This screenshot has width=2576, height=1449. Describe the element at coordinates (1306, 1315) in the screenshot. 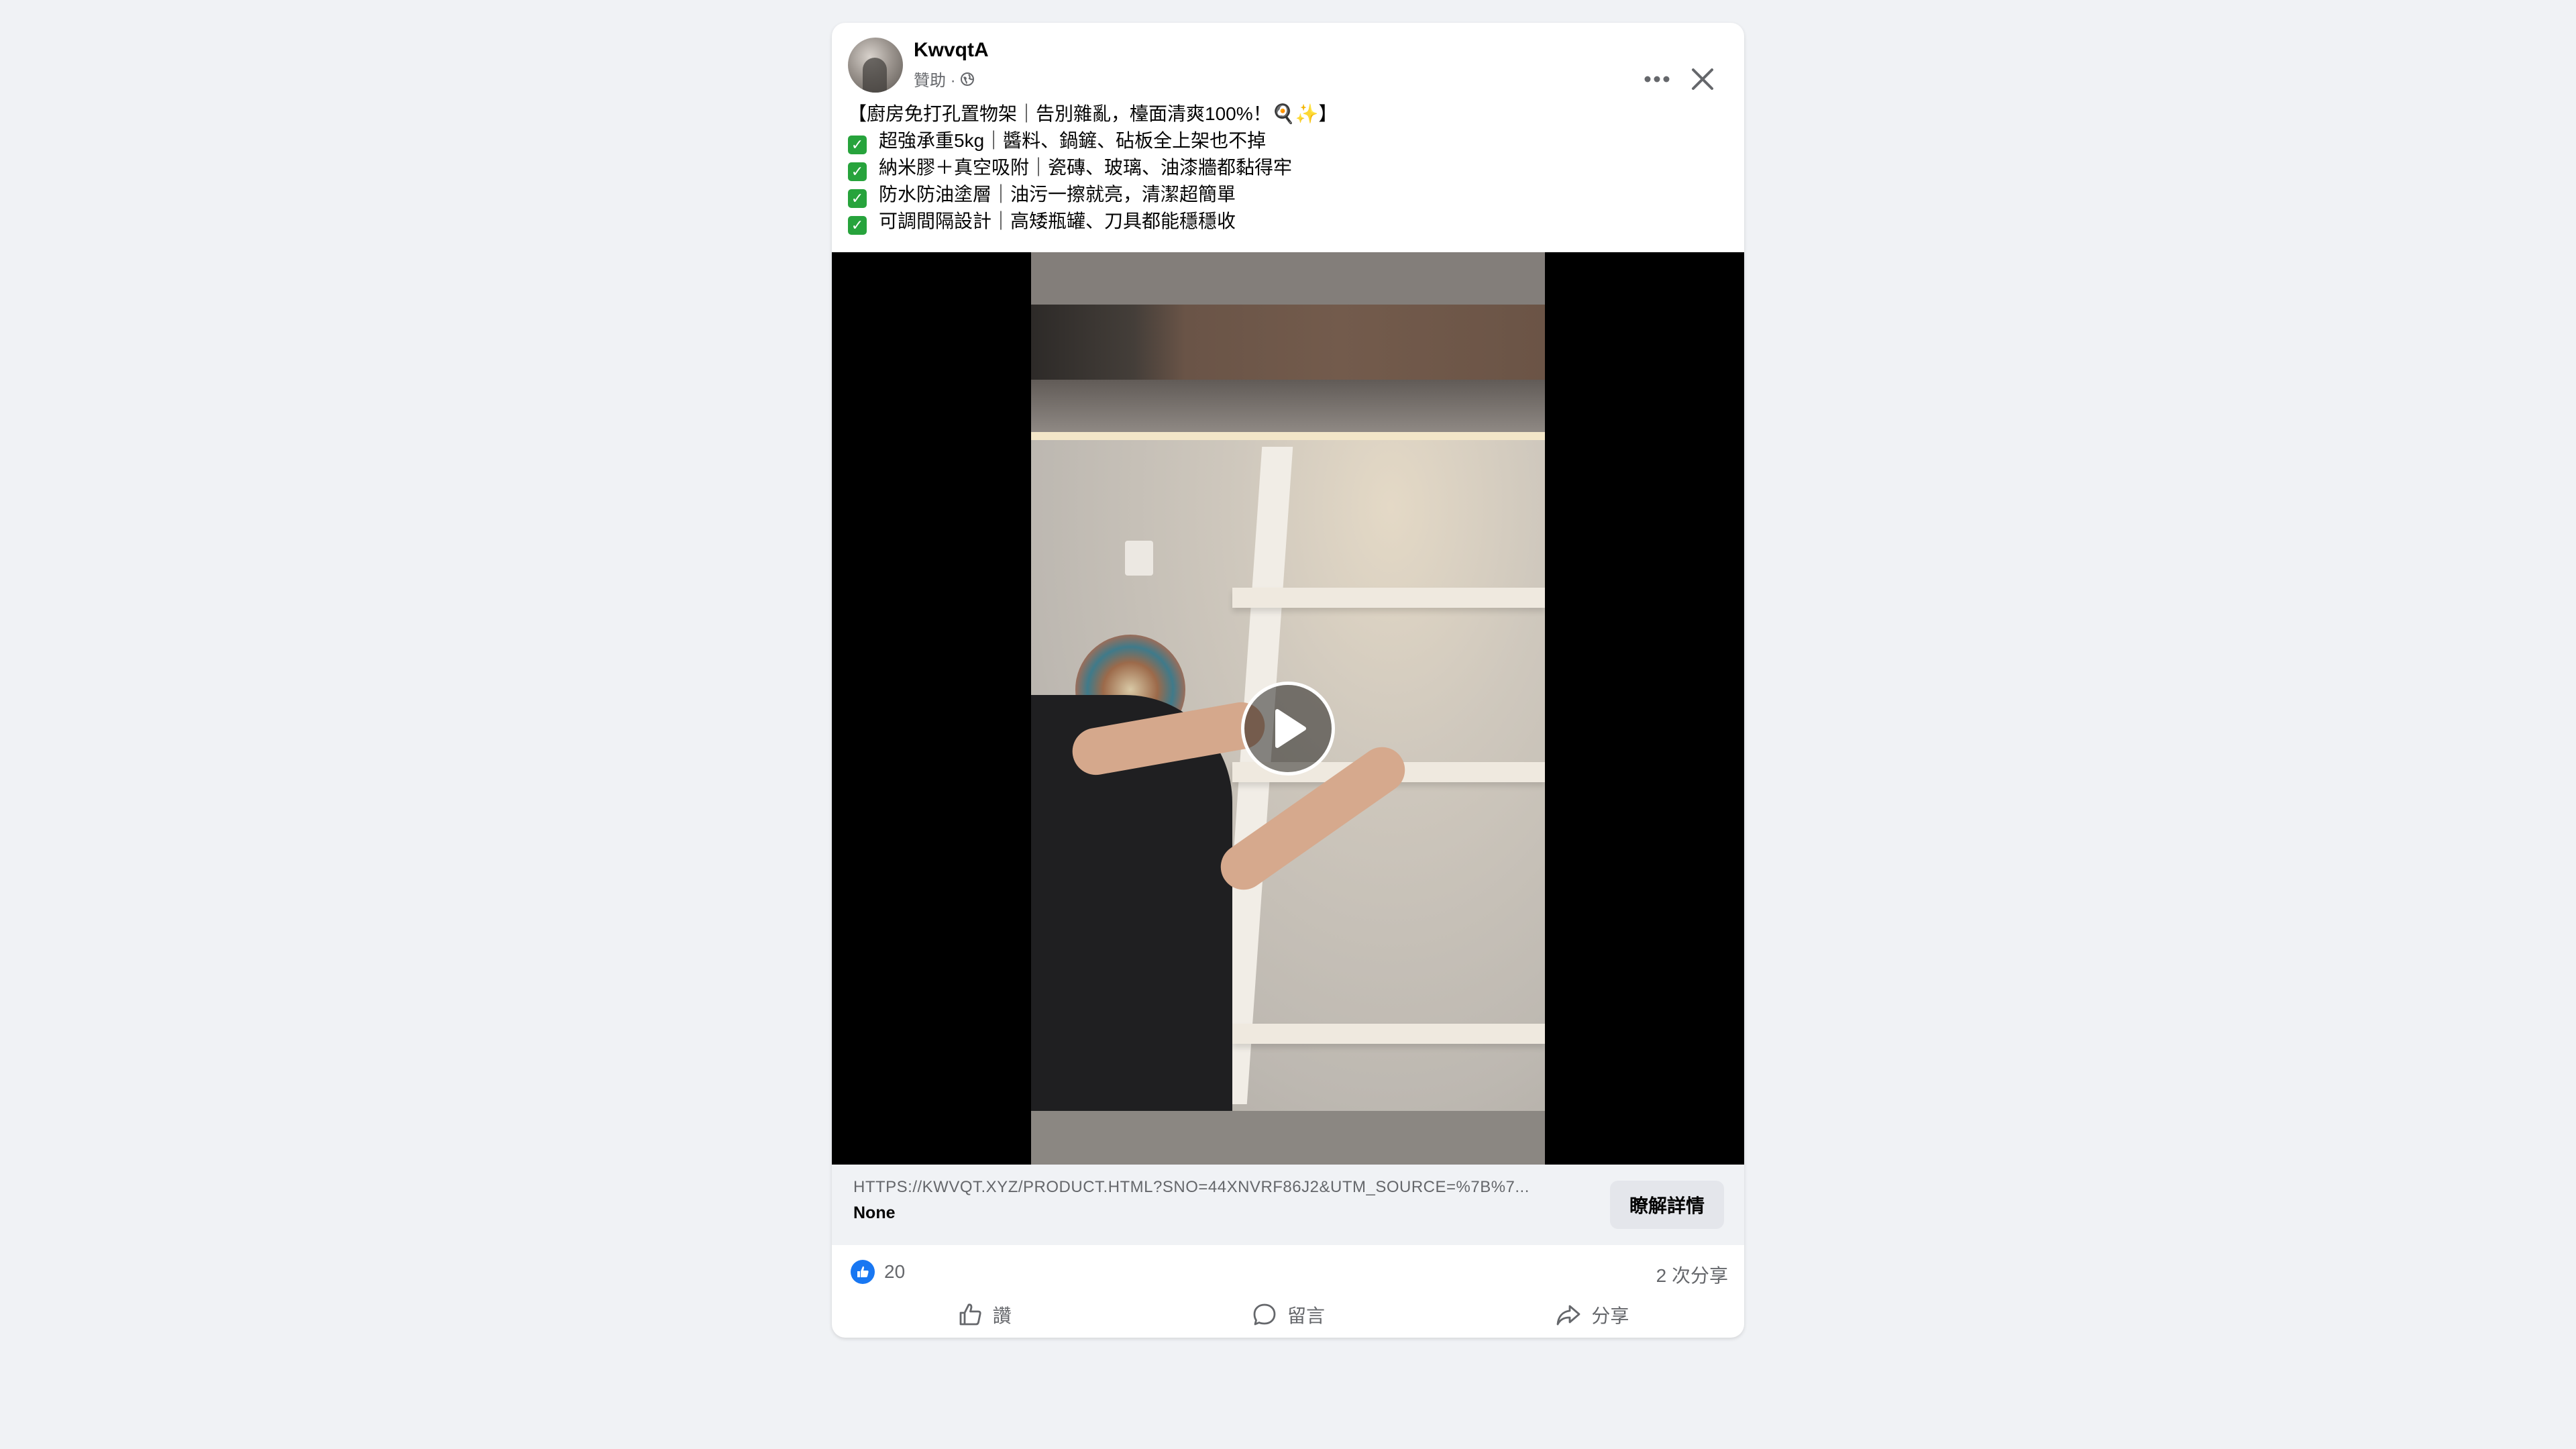

I see `comment-label: 留言` at that location.